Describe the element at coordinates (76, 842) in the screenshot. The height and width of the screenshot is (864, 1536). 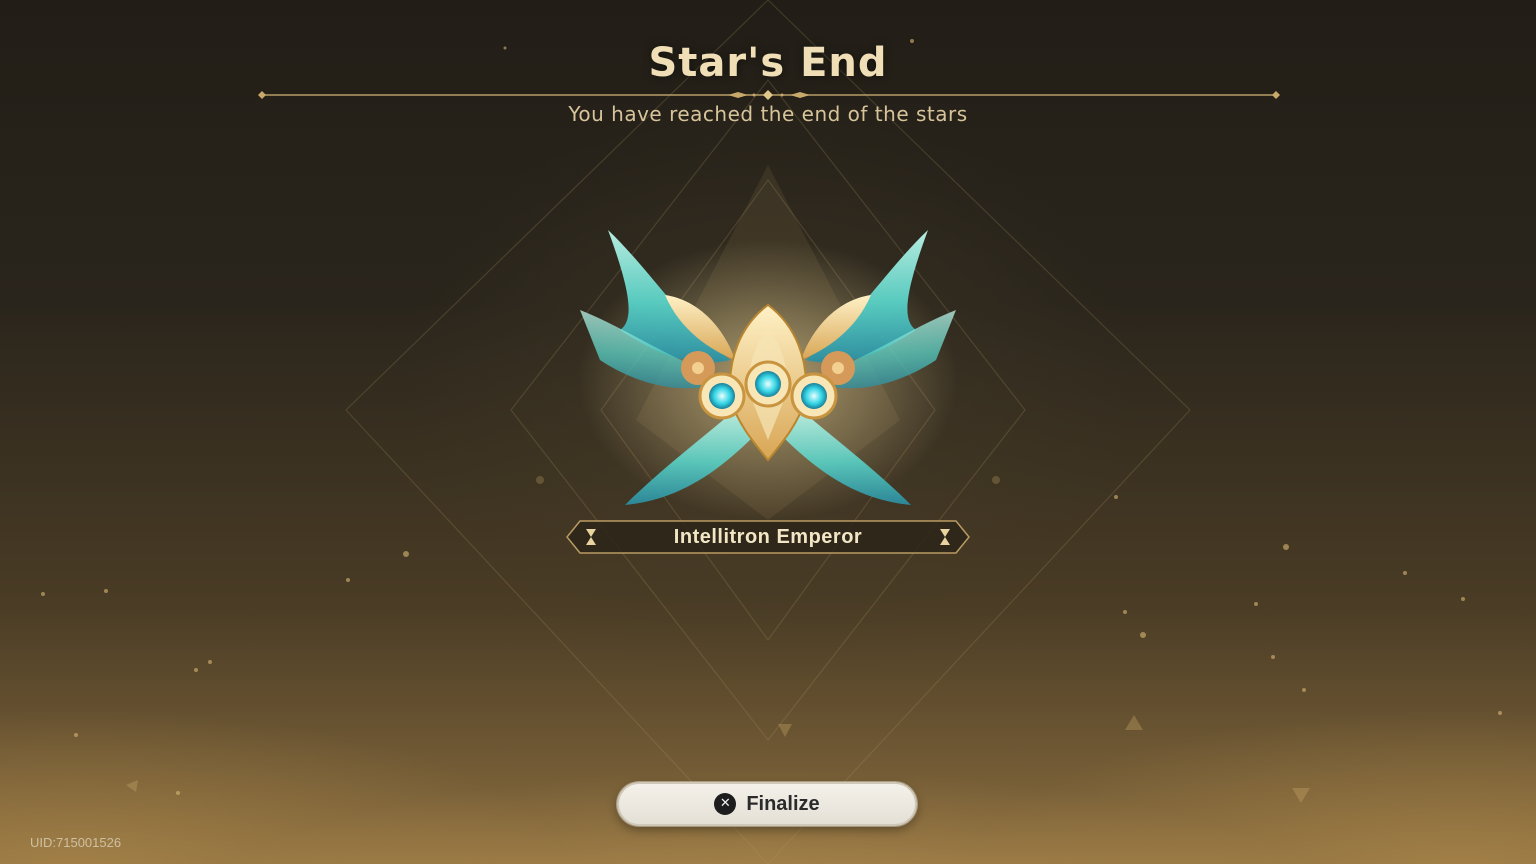
I see `player-uid: UID:715001526` at that location.